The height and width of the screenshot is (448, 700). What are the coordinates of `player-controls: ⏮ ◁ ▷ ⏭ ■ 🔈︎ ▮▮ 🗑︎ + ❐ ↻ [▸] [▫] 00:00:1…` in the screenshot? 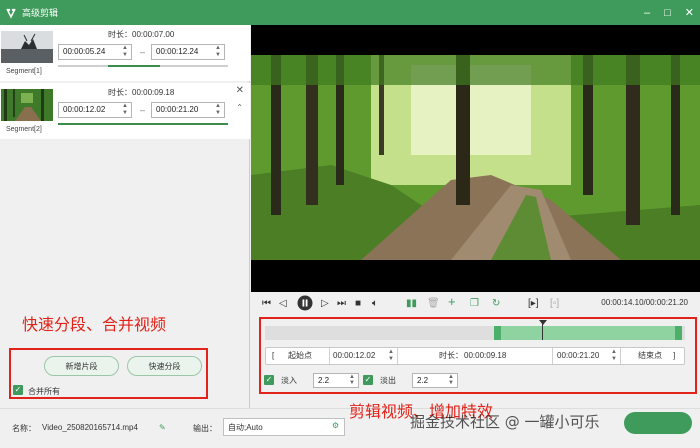 It's located at (475, 304).